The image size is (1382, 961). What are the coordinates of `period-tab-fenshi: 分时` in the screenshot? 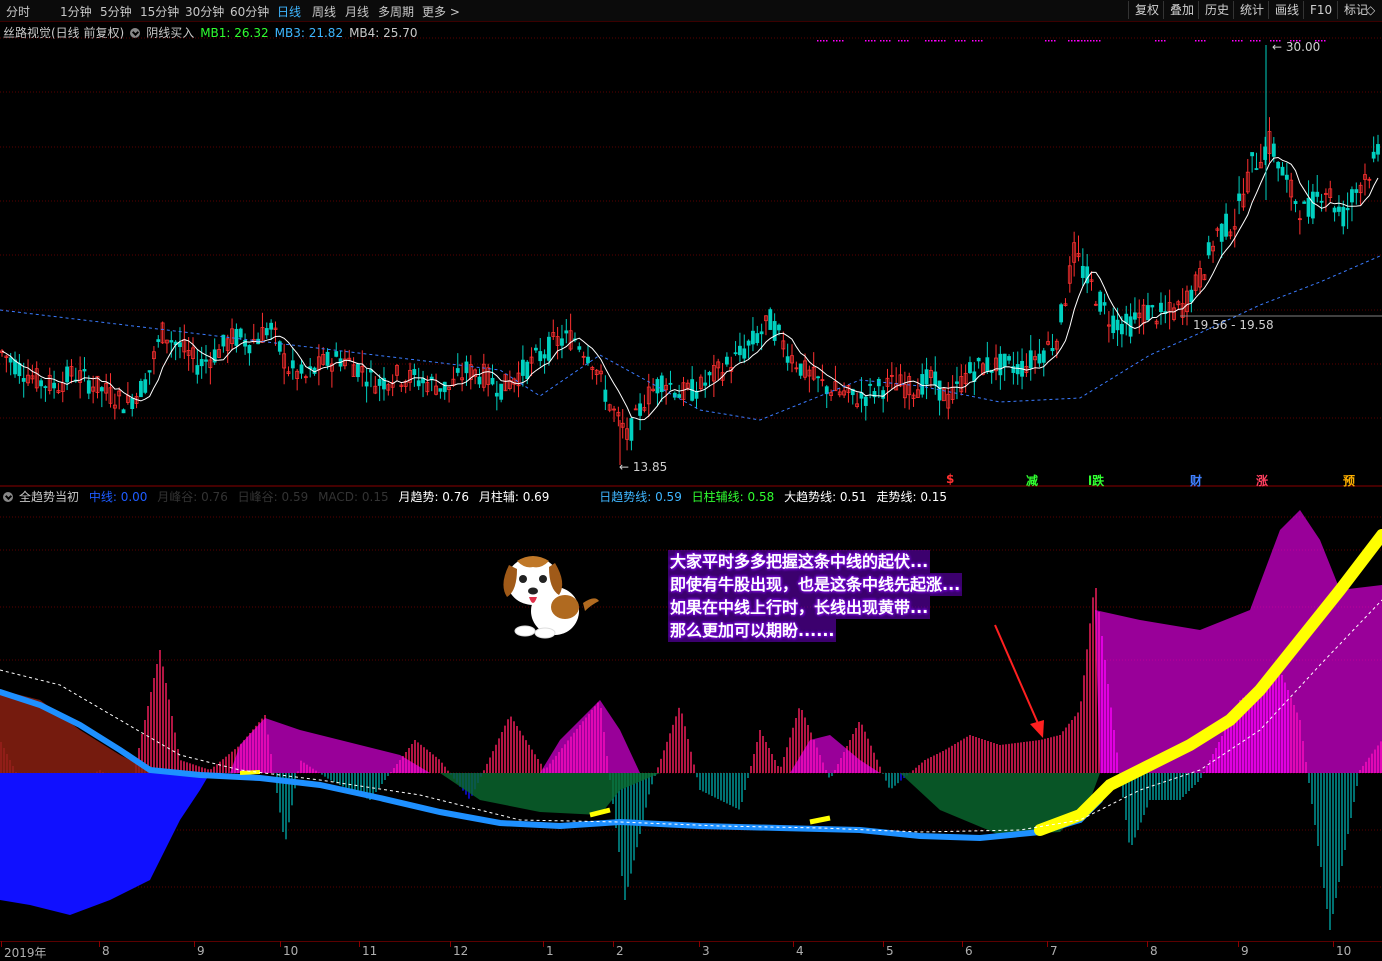 It's located at (18, 11).